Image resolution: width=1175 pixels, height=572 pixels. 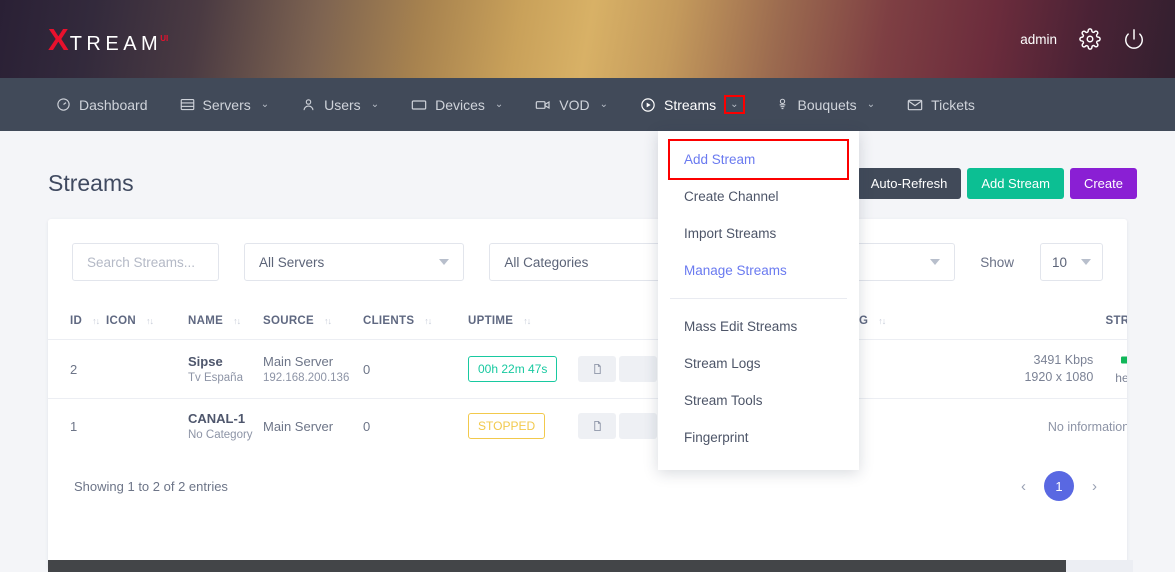 I want to click on nav-label-bouquets: Bouquets, so click(x=827, y=104).